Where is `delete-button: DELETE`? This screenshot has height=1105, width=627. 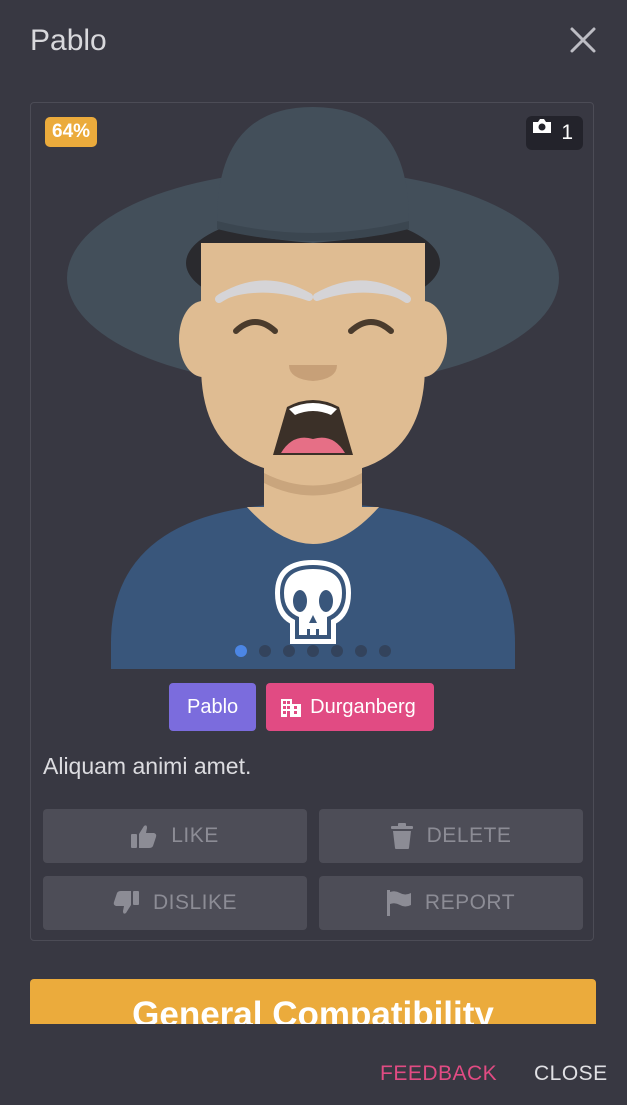 delete-button: DELETE is located at coordinates (451, 836).